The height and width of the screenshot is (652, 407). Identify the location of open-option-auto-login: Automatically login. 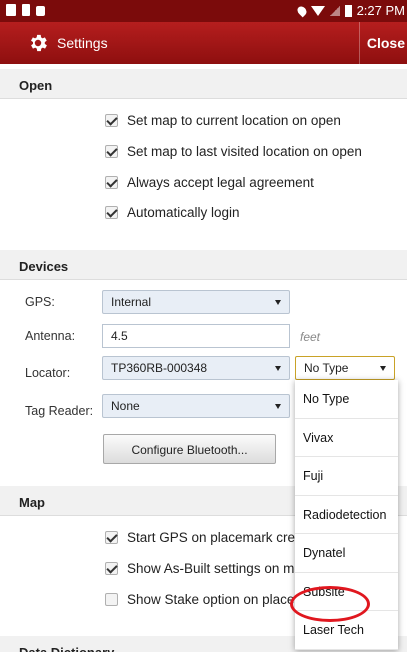
(172, 212).